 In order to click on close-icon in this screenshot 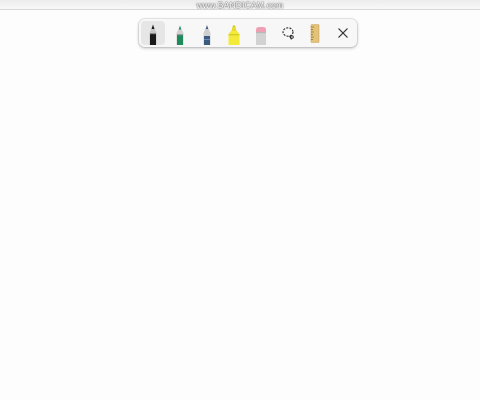, I will do `click(343, 33)`.